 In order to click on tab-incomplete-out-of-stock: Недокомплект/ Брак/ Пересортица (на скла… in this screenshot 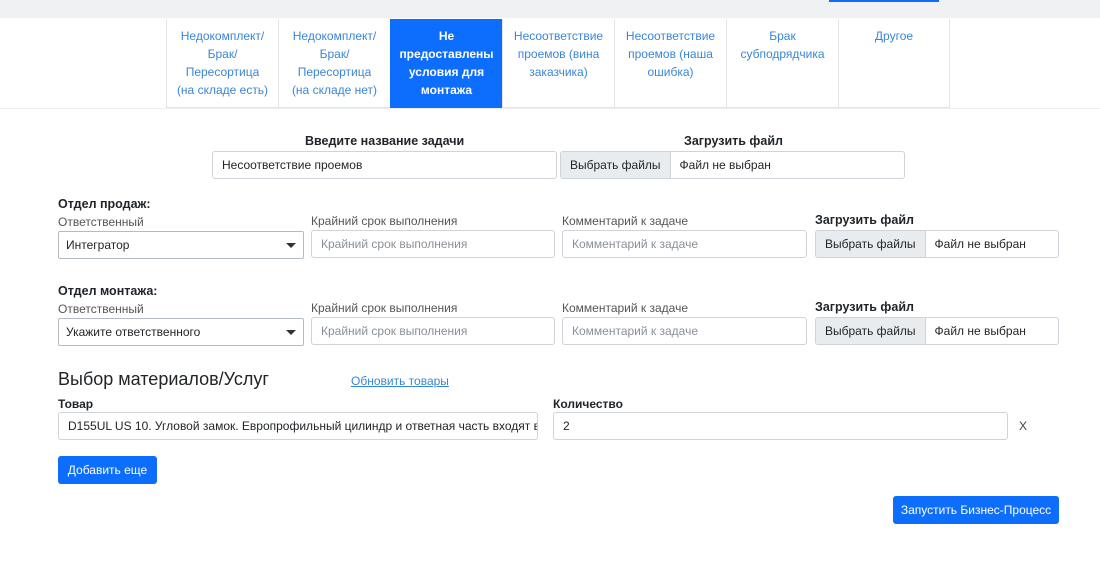, I will do `click(334, 63)`.